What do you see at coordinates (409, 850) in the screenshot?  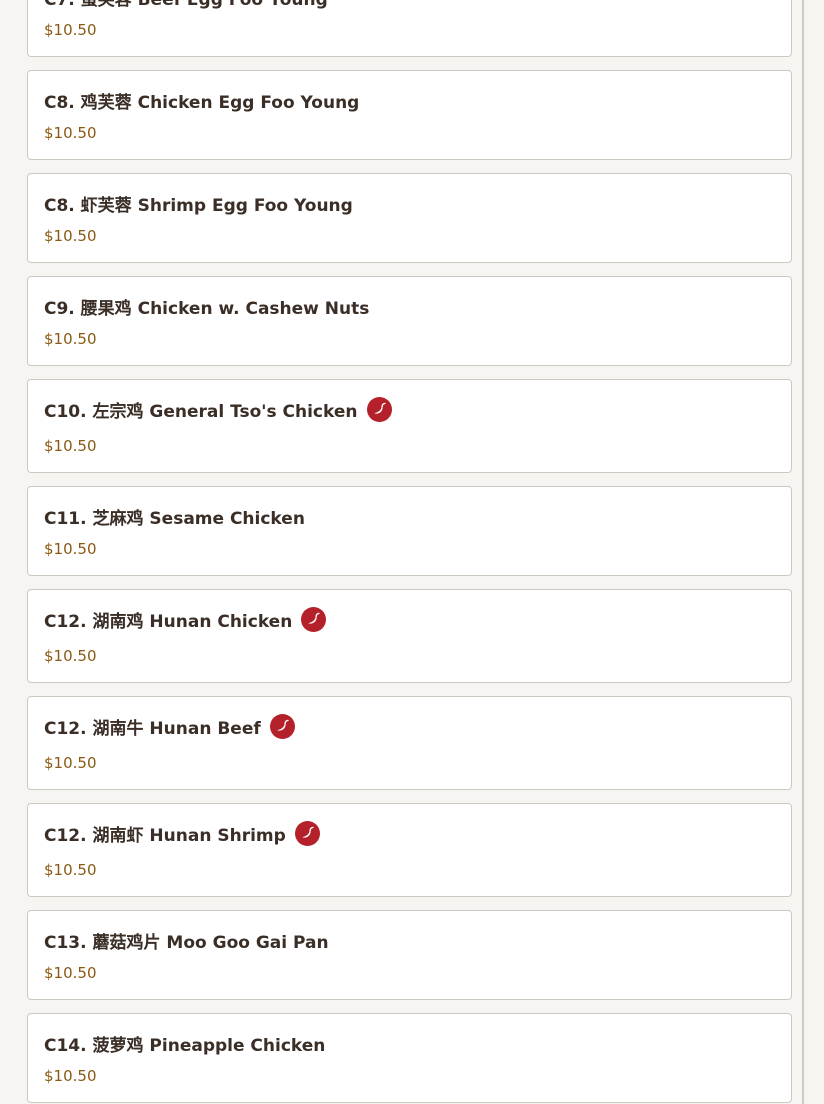 I see `menu-item: C12. 湖南虾 Hunan Shrimp $10.50` at bounding box center [409, 850].